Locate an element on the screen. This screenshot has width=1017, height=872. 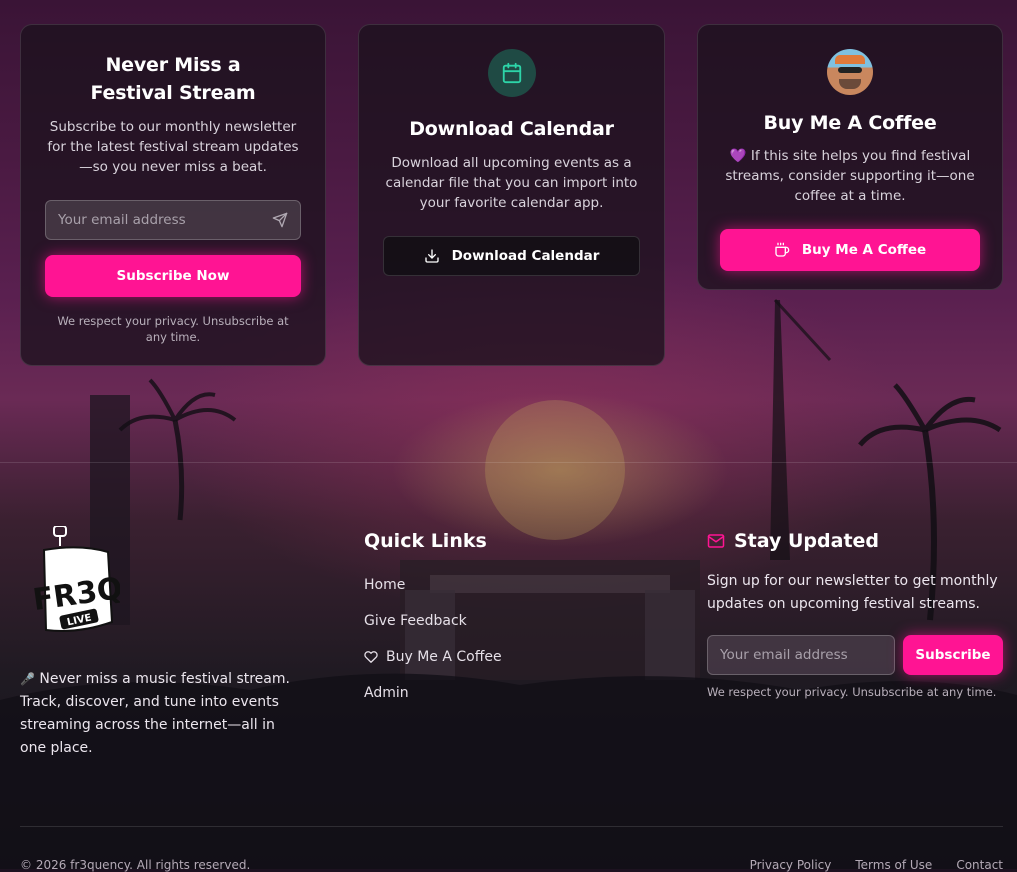
quick-links-title: Quick Links is located at coordinates (425, 541).